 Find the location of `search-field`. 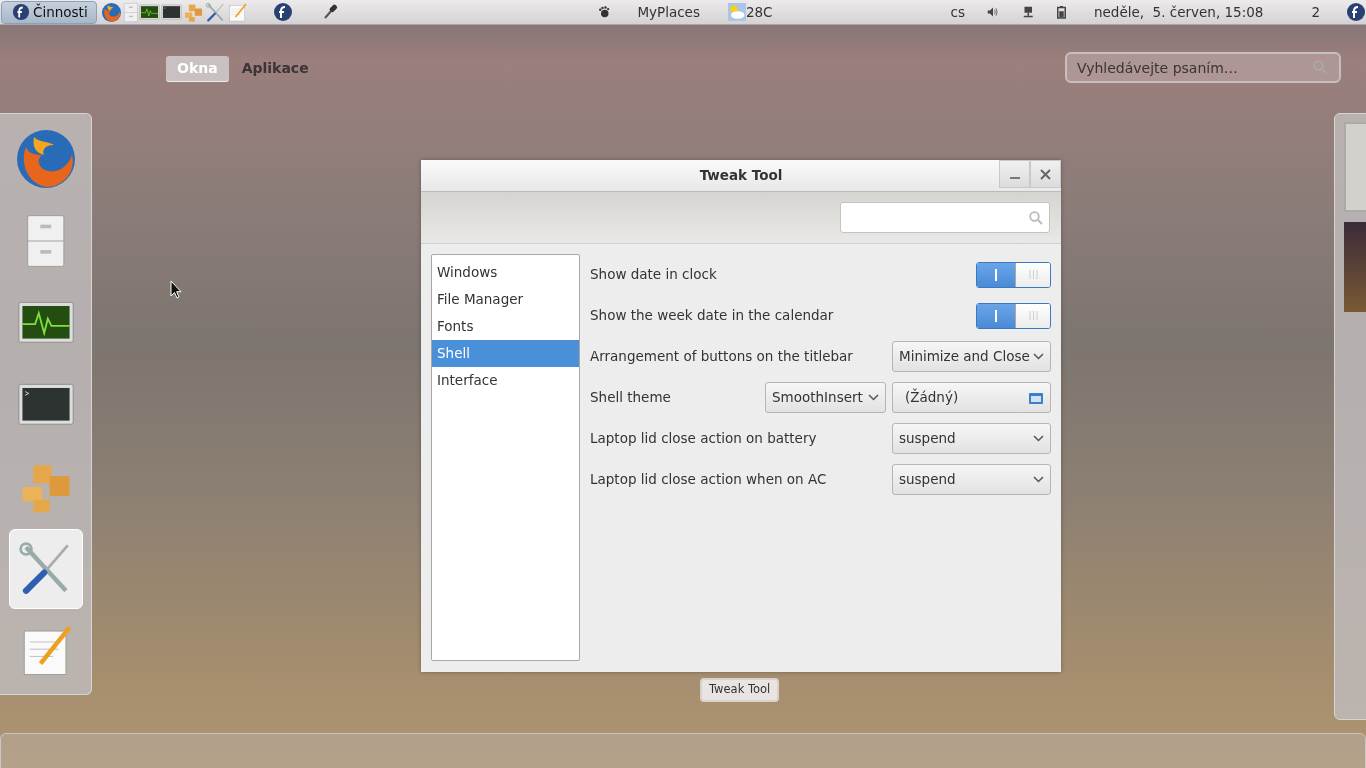

search-field is located at coordinates (945, 217).